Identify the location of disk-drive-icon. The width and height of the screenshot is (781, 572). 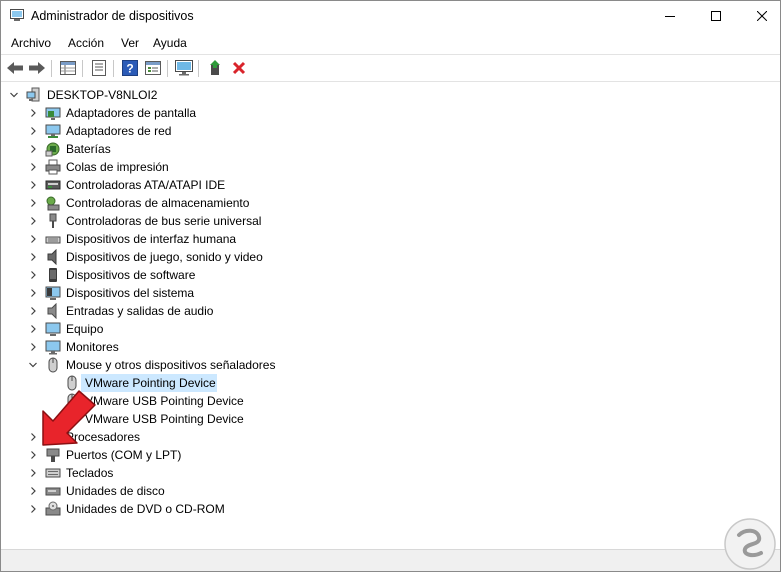
(53, 491).